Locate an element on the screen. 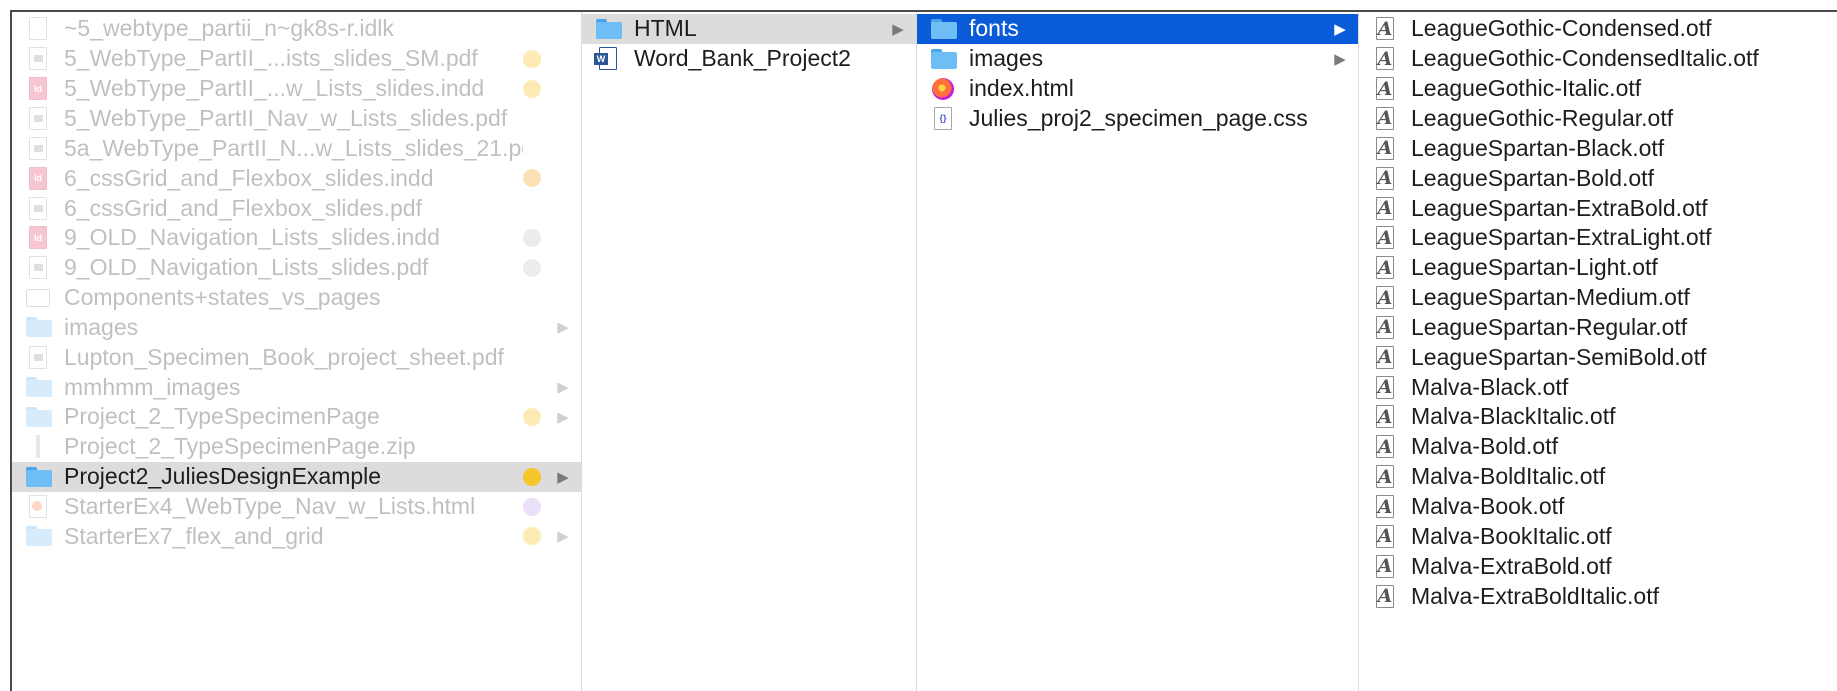 This screenshot has height=691, width=1837. file-row: Project2_JuliesDesignExample ▶ is located at coordinates (296, 476).